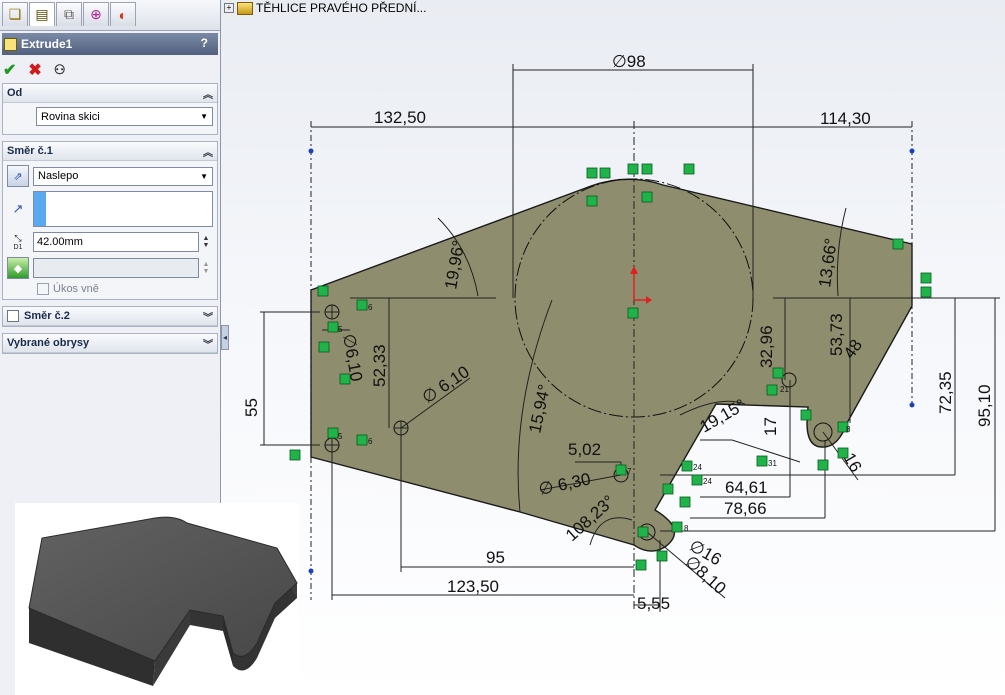  Describe the element at coordinates (124, 116) in the screenshot. I see `from-select: Rovina skici ▼` at that location.